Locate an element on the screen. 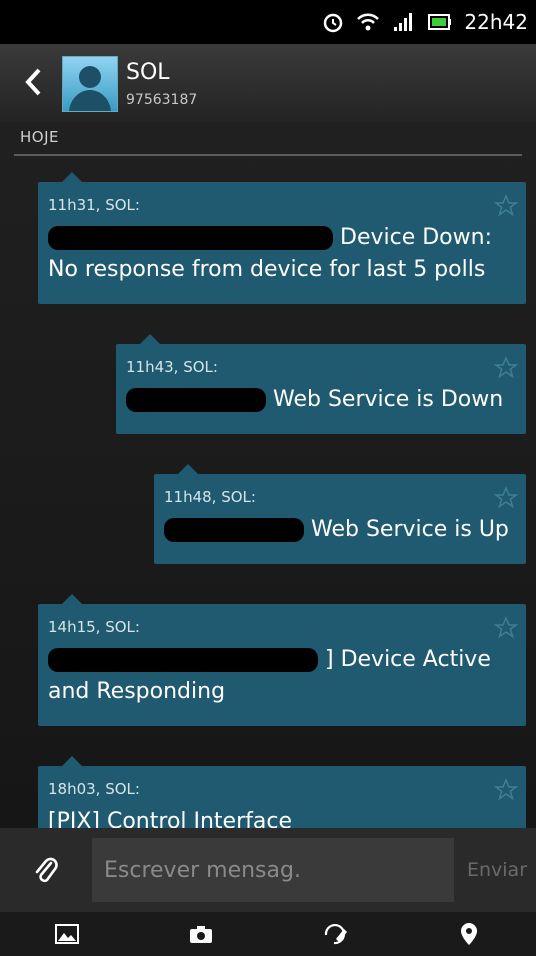  battery-icon is located at coordinates (440, 22).